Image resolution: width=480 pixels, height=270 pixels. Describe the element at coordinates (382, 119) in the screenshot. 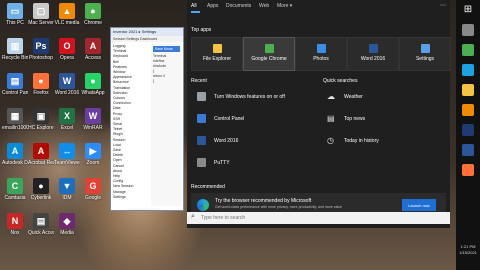

I see `quick-search-item: ▤ Top news` at that location.